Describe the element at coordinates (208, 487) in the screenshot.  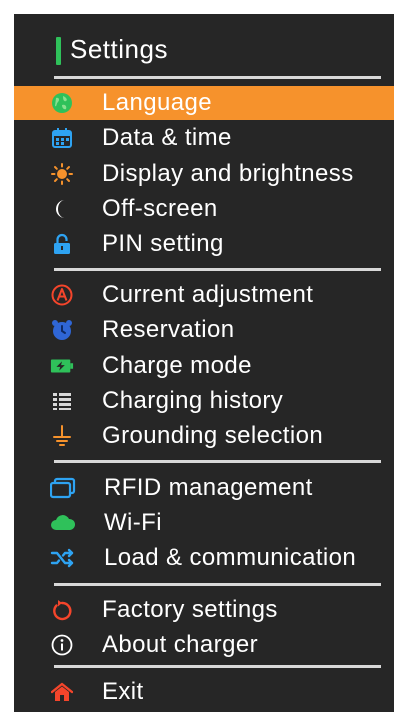
I see `menu-item-label: RFID management` at that location.